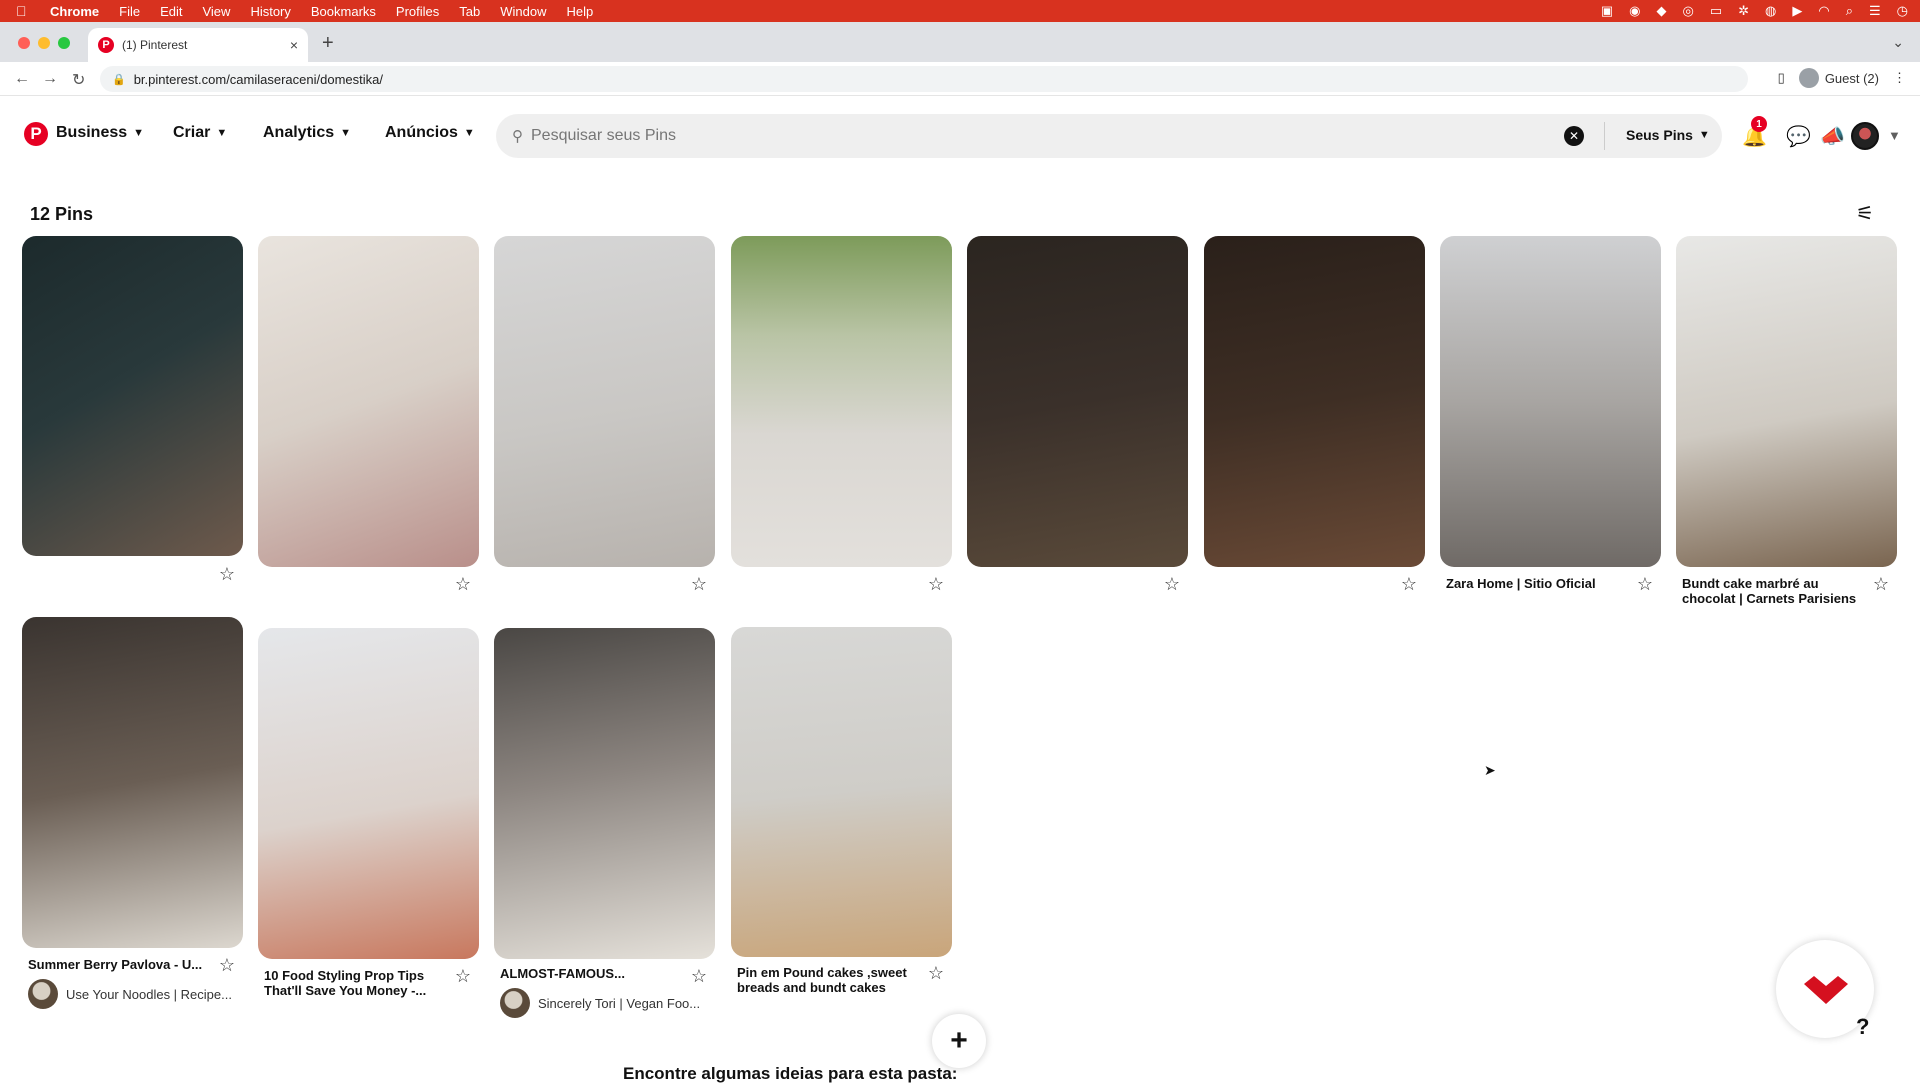 This screenshot has height=1084, width=1920. I want to click on search-scope-dropdown: Seus Pins ▼, so click(1668, 135).